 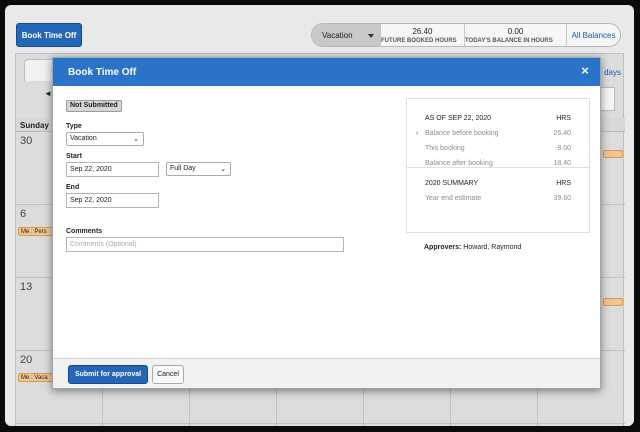 What do you see at coordinates (36, 377) in the screenshot?
I see `calendar-event: Me : Vaca` at bounding box center [36, 377].